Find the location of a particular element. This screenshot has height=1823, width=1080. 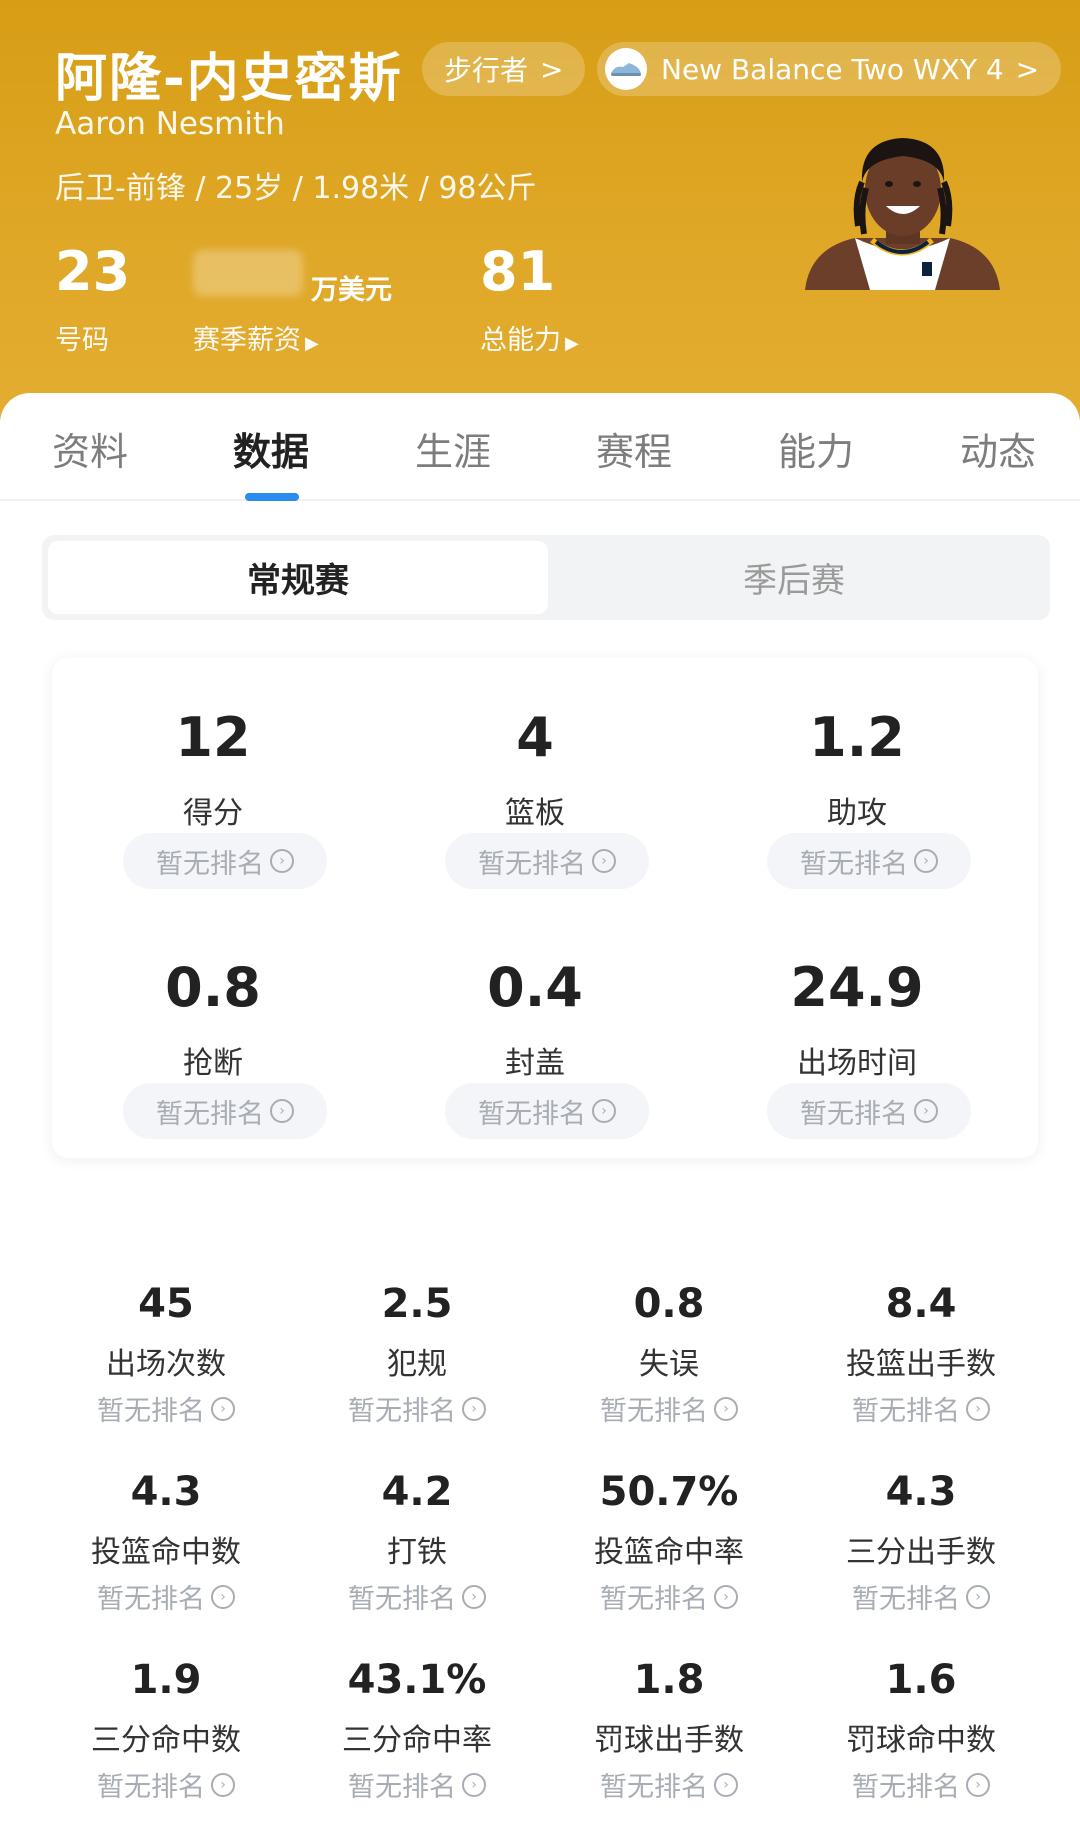

main-stat-cell: 0.4 封盖 暂无排名 › is located at coordinates (535, 1028).